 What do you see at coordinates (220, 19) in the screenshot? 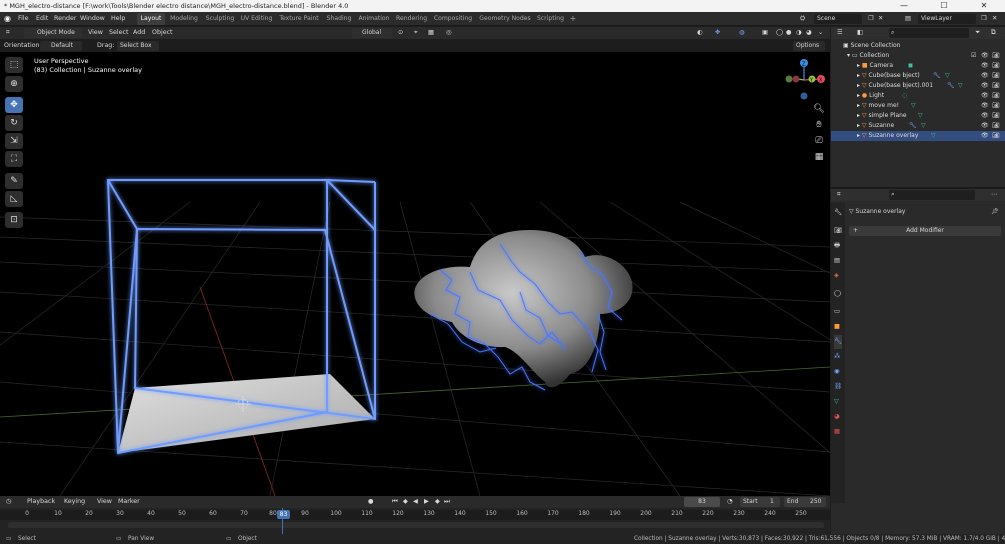
I see `tab-sculpting: Sculpting` at bounding box center [220, 19].